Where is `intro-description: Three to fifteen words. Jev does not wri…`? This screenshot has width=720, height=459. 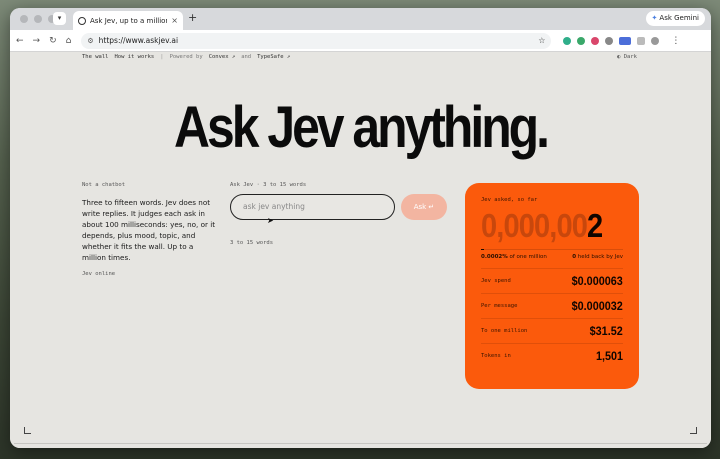
intro-description: Three to fifteen words. Jev does not wri… is located at coordinates (149, 230).